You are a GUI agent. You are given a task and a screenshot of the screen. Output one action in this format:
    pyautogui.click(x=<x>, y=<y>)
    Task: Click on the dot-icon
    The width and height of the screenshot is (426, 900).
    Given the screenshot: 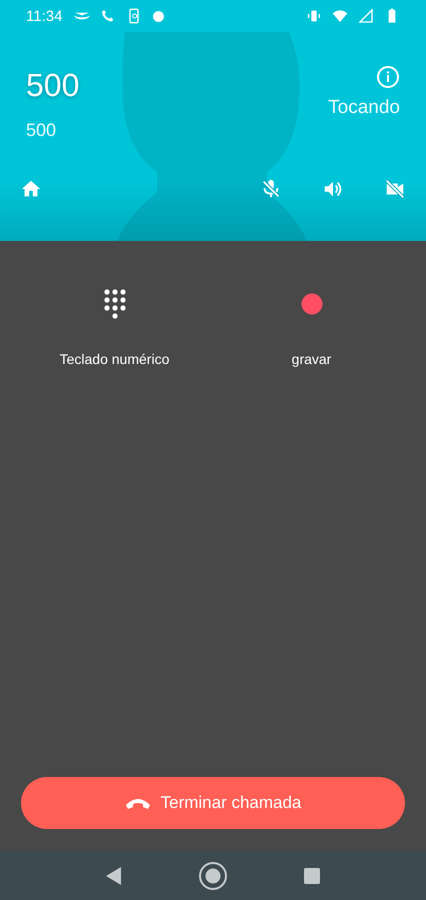 What is the action you would take?
    pyautogui.click(x=159, y=16)
    